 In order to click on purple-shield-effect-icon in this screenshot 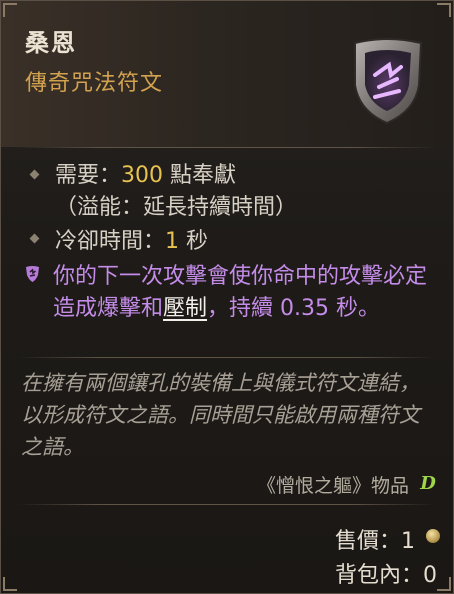, I will do `click(32, 274)`.